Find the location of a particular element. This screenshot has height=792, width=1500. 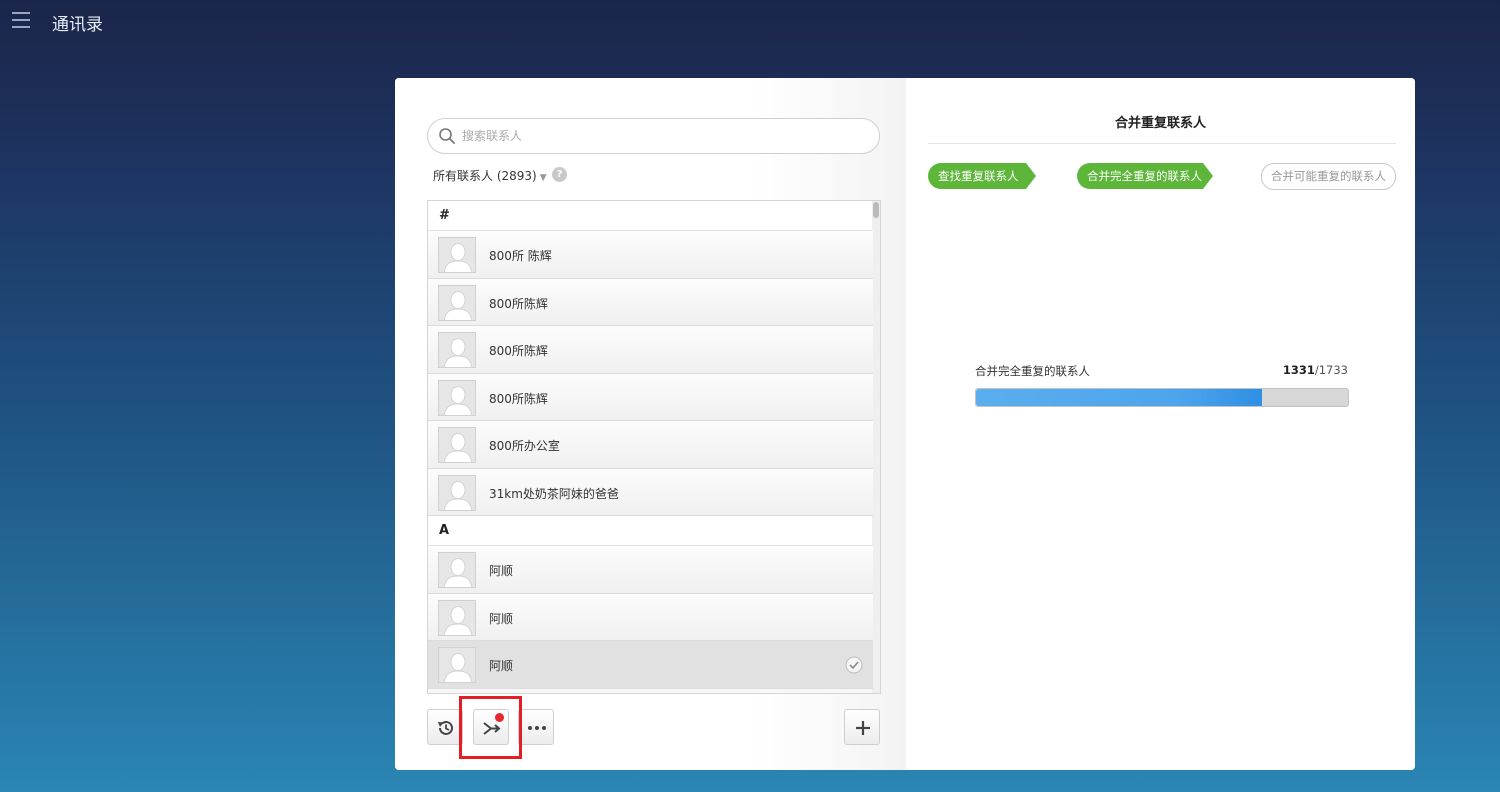

progress-count: 1331/1733 is located at coordinates (1315, 370).